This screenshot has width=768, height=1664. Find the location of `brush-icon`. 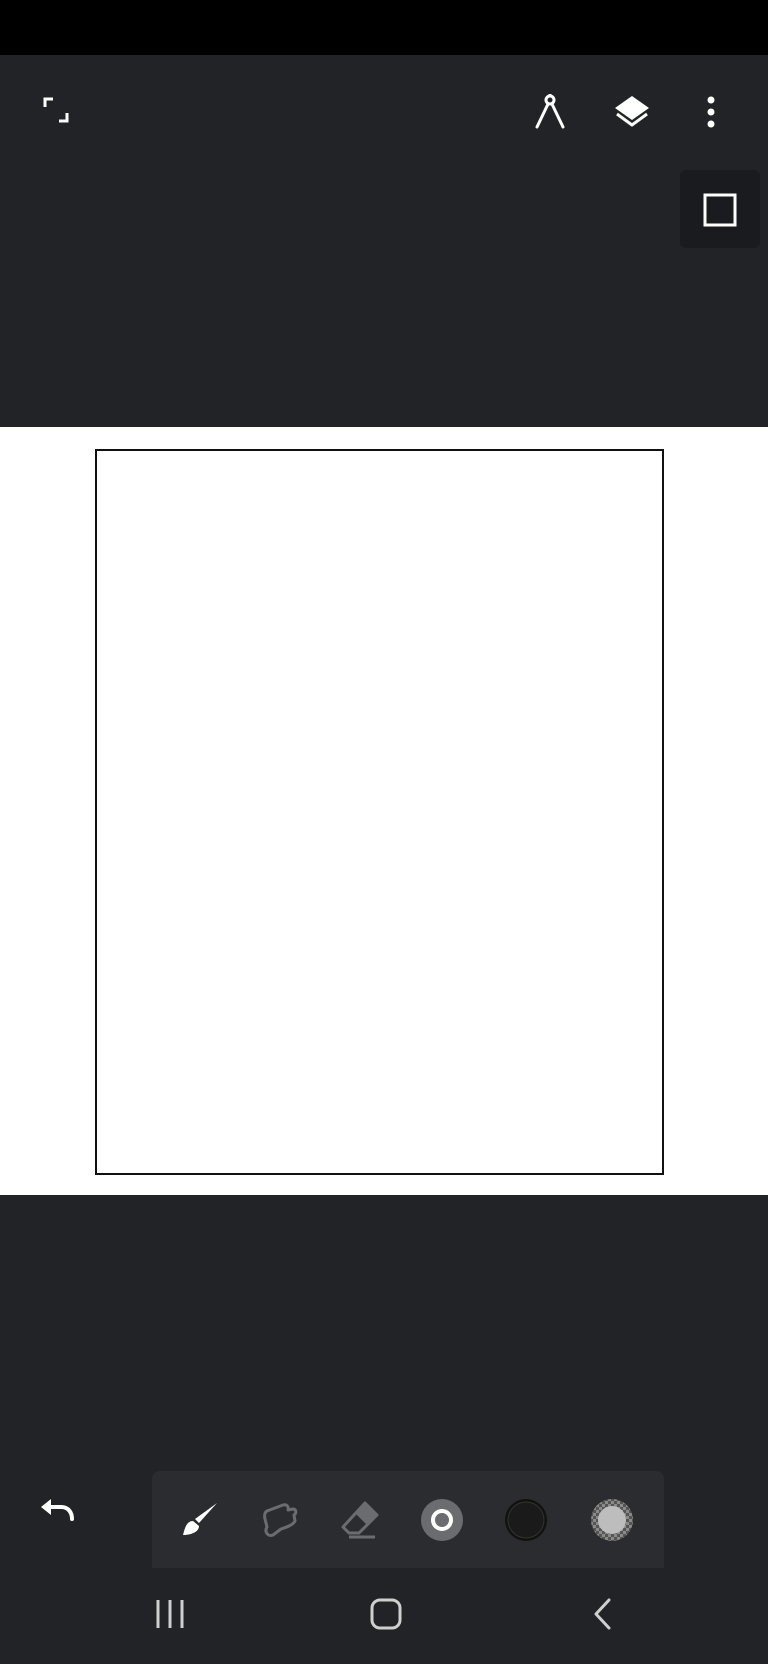

brush-icon is located at coordinates (200, 1520).